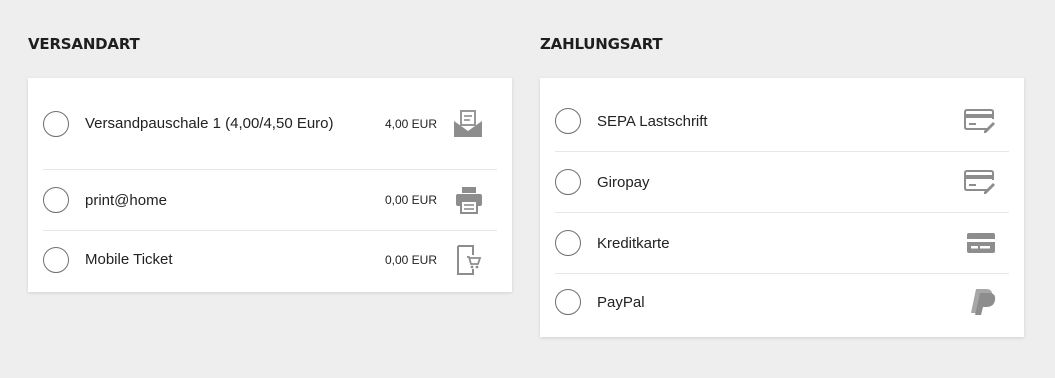 The width and height of the screenshot is (1055, 378). I want to click on shipping-option-label: print@home, so click(126, 200).